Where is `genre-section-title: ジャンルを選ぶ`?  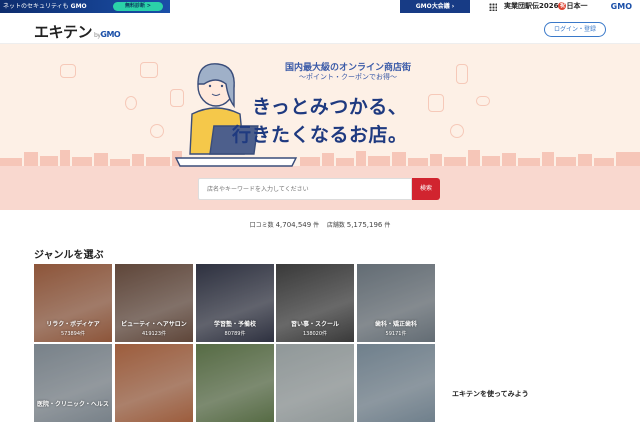
genre-section-title: ジャンルを選ぶ is located at coordinates (69, 255).